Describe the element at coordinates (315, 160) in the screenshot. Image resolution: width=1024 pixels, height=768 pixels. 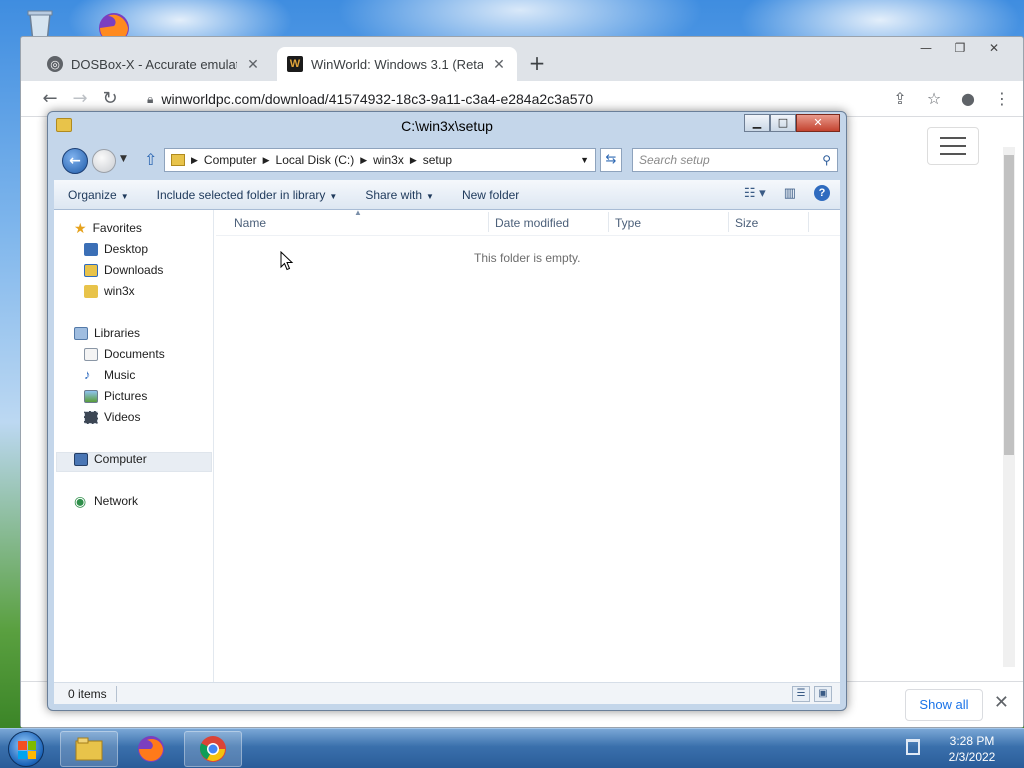
I see `breadcrumb-local-disk: Local Disk (C:)` at that location.